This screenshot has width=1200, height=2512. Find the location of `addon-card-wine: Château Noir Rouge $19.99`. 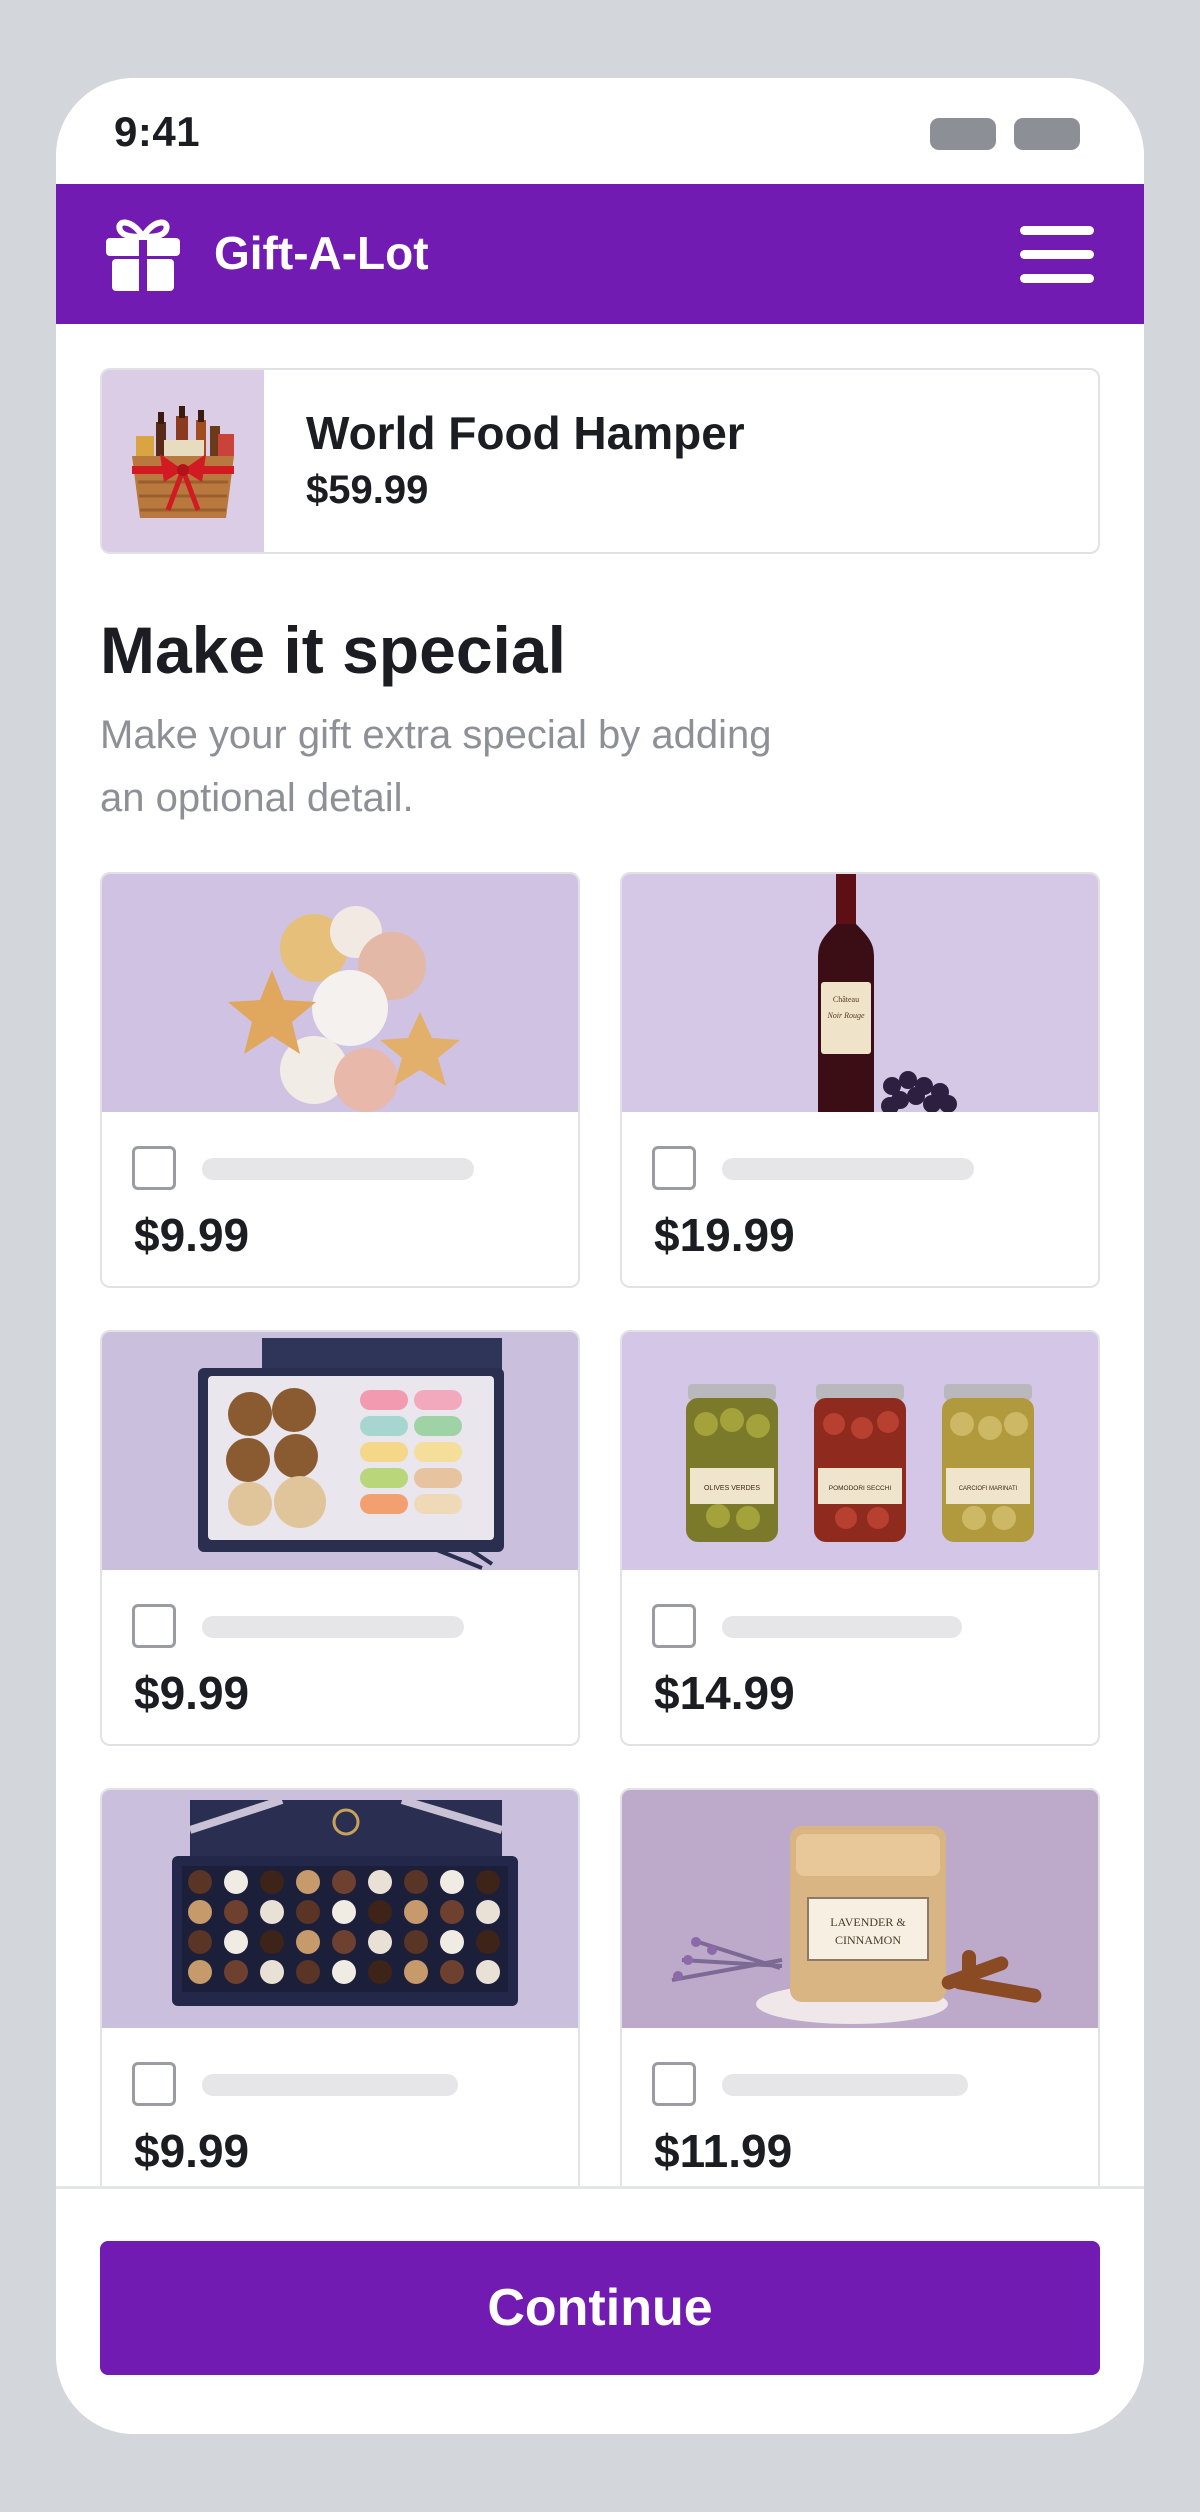

addon-card-wine: Château Noir Rouge $19.99 is located at coordinates (860, 1080).